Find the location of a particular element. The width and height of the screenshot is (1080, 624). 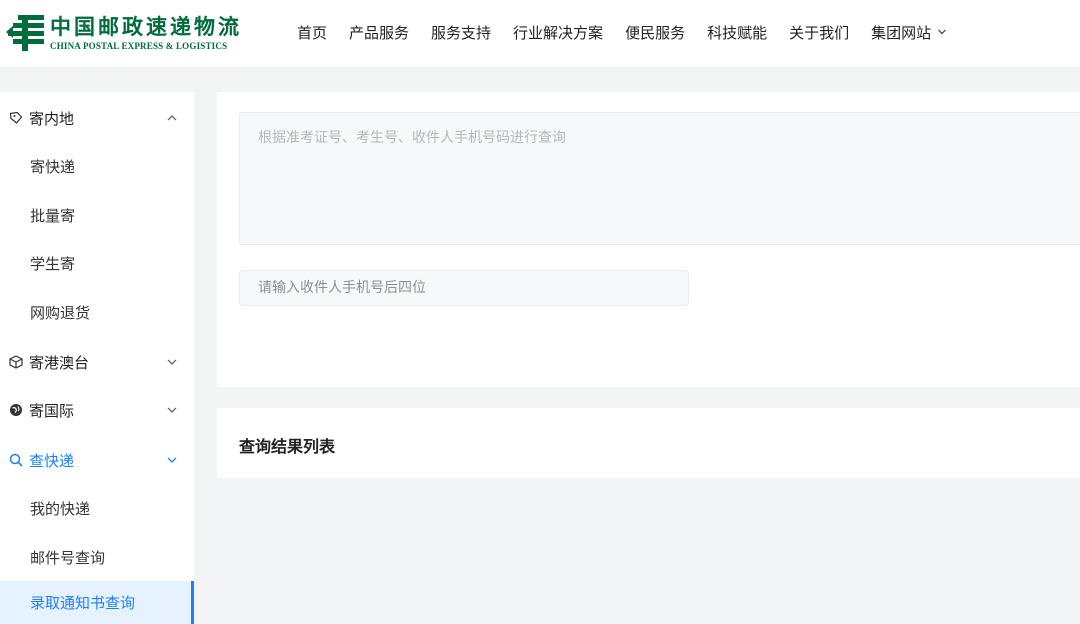

tag-icon is located at coordinates (16, 118).